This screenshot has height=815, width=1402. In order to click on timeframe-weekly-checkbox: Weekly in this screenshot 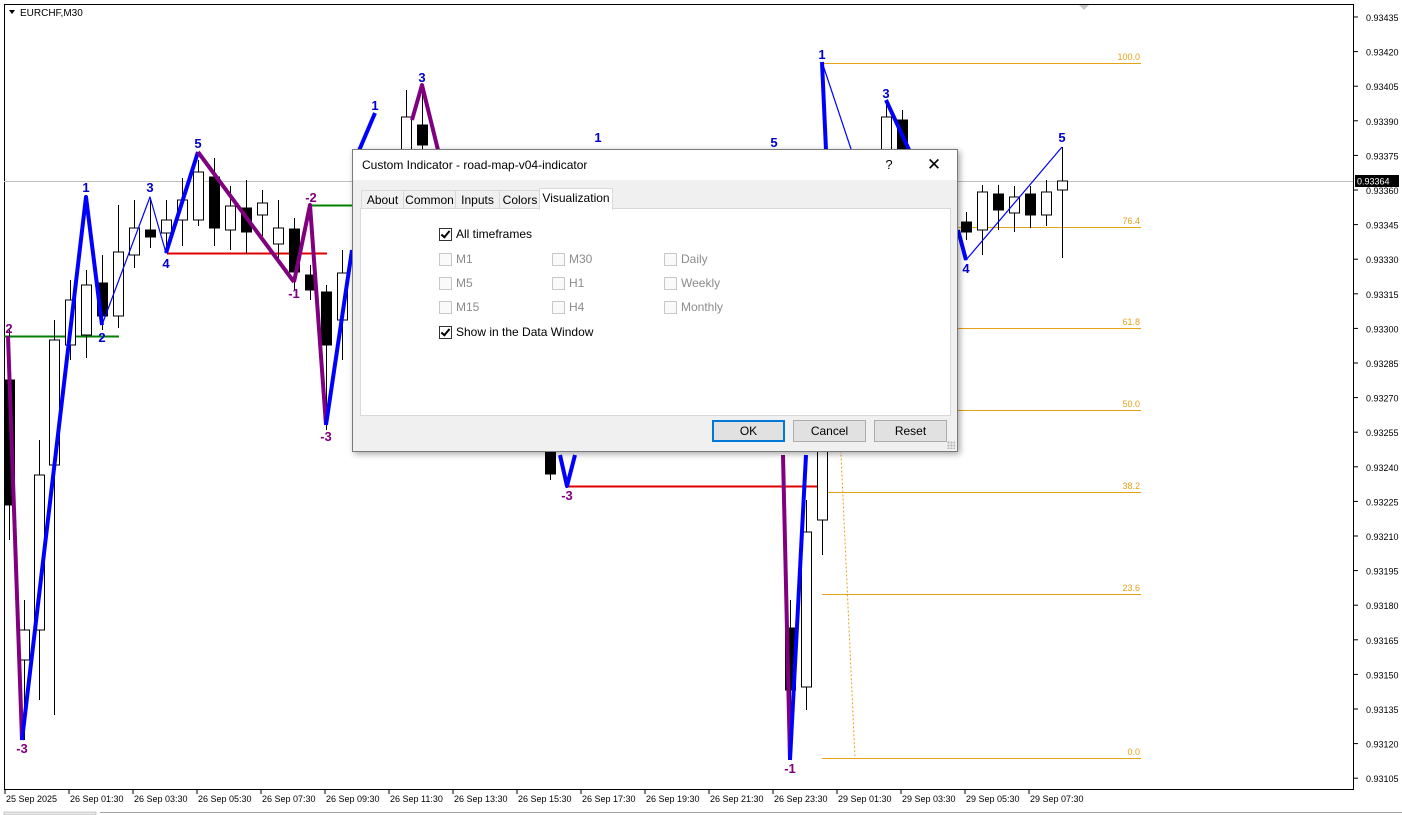, I will do `click(692, 283)`.